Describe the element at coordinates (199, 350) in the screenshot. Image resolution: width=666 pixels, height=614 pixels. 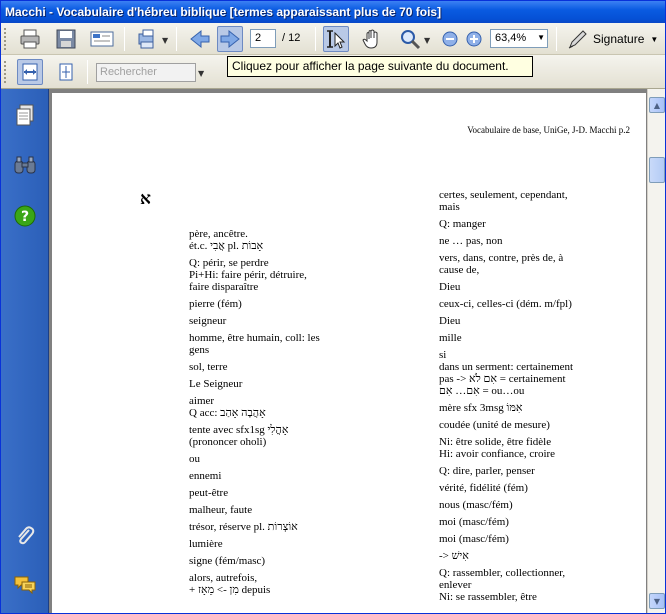
I see `definition-text: gens` at that location.